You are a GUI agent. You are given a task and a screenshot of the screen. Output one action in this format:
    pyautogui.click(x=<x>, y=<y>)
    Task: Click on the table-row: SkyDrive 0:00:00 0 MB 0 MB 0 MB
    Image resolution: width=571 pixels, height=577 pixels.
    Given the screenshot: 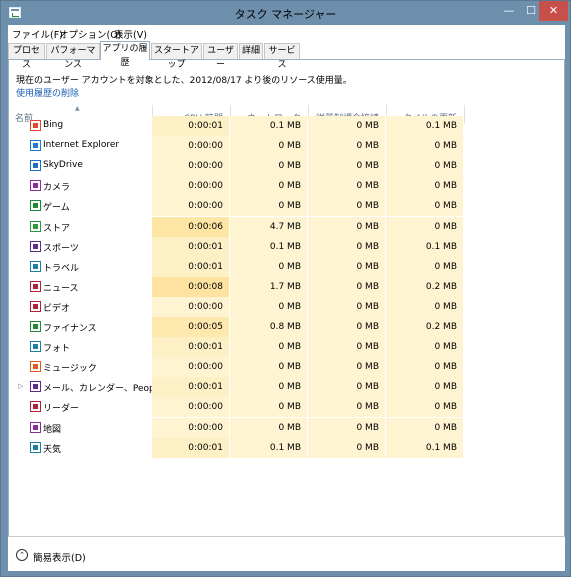 What is the action you would take?
    pyautogui.click(x=286, y=166)
    